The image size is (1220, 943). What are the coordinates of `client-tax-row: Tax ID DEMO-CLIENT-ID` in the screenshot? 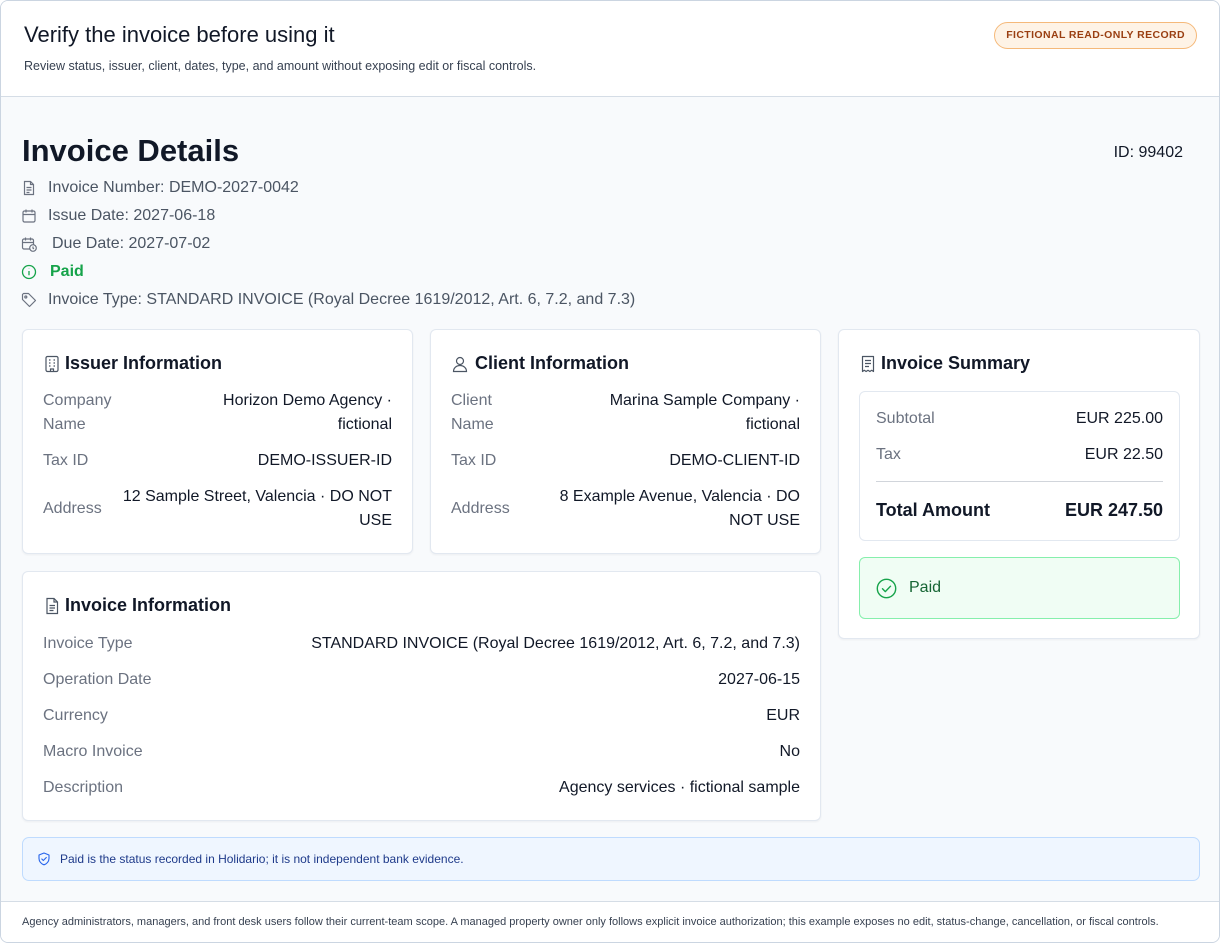 It's located at (625, 461).